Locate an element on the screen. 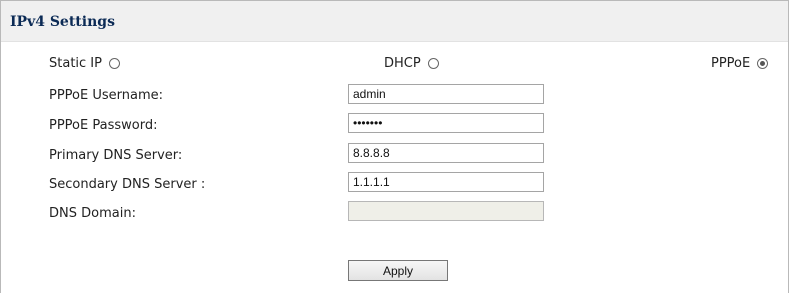 The width and height of the screenshot is (790, 293). mode-option-dhcp: DHCP is located at coordinates (411, 63).